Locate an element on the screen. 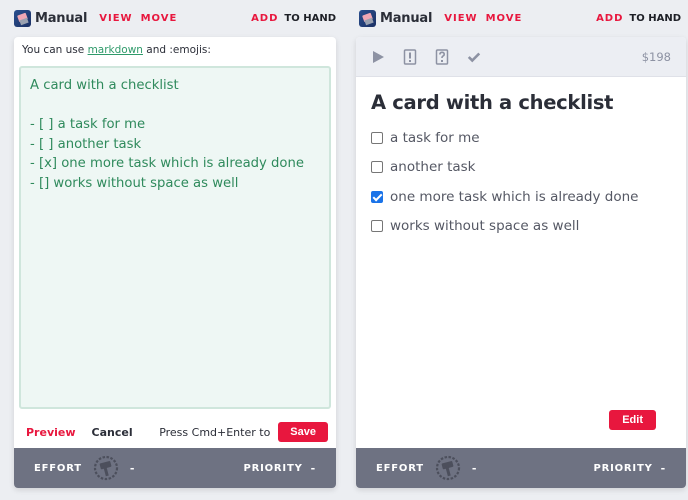  checklist-item: another task is located at coordinates (521, 168).